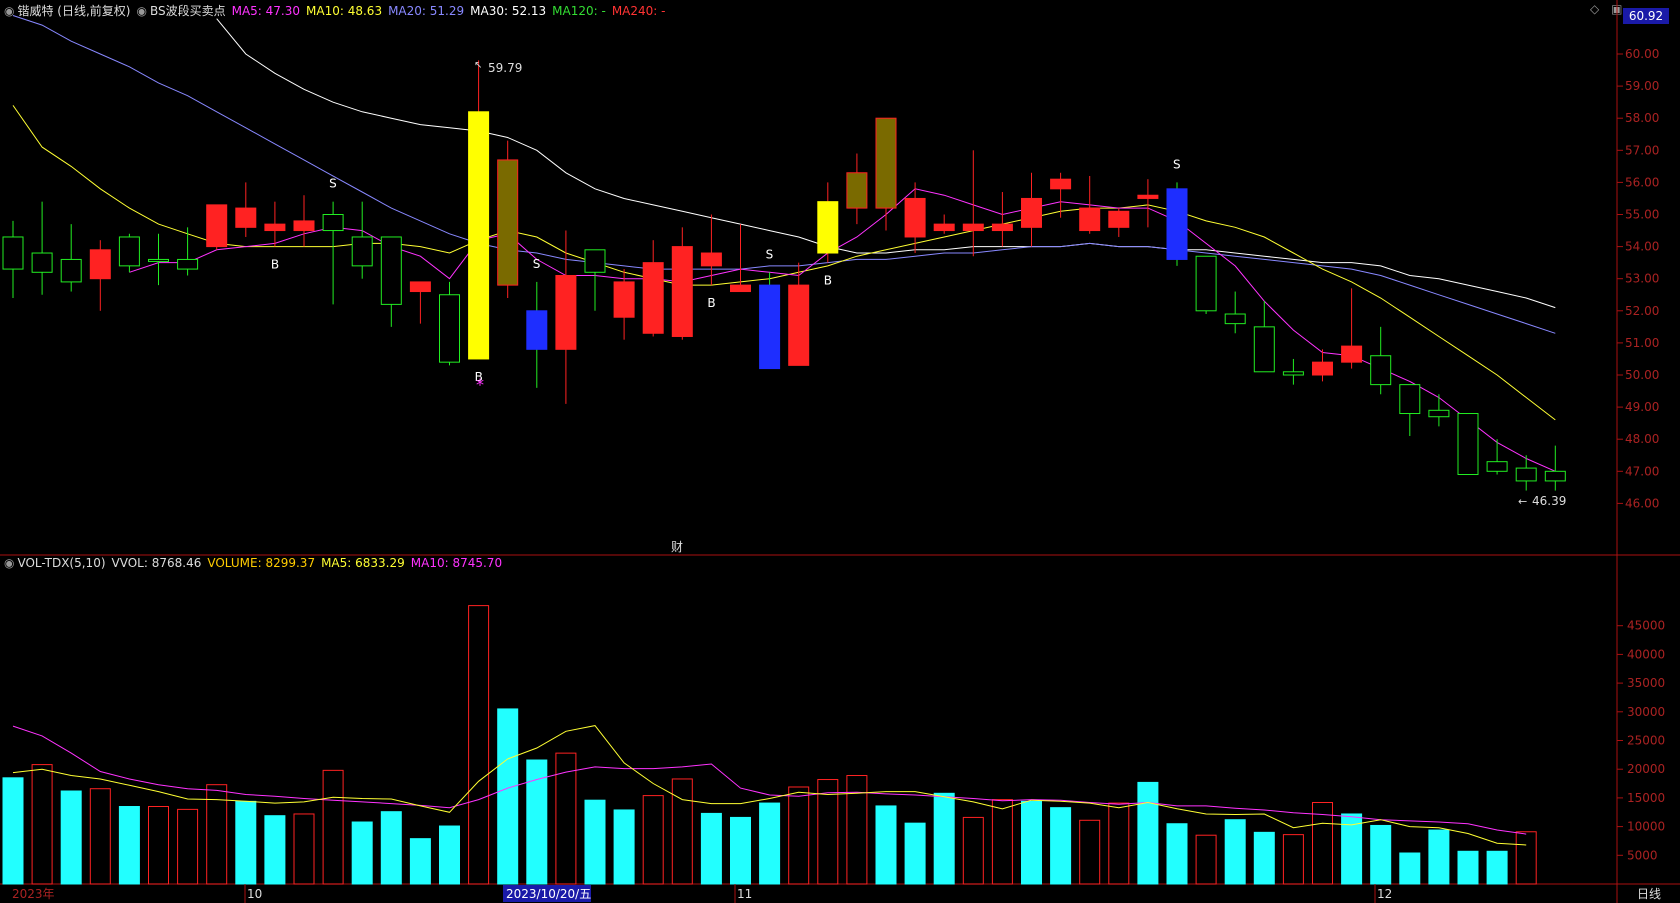 This screenshot has height=903, width=1680. Describe the element at coordinates (1642, 439) in the screenshot. I see `price-tick-label: 48.00` at that location.